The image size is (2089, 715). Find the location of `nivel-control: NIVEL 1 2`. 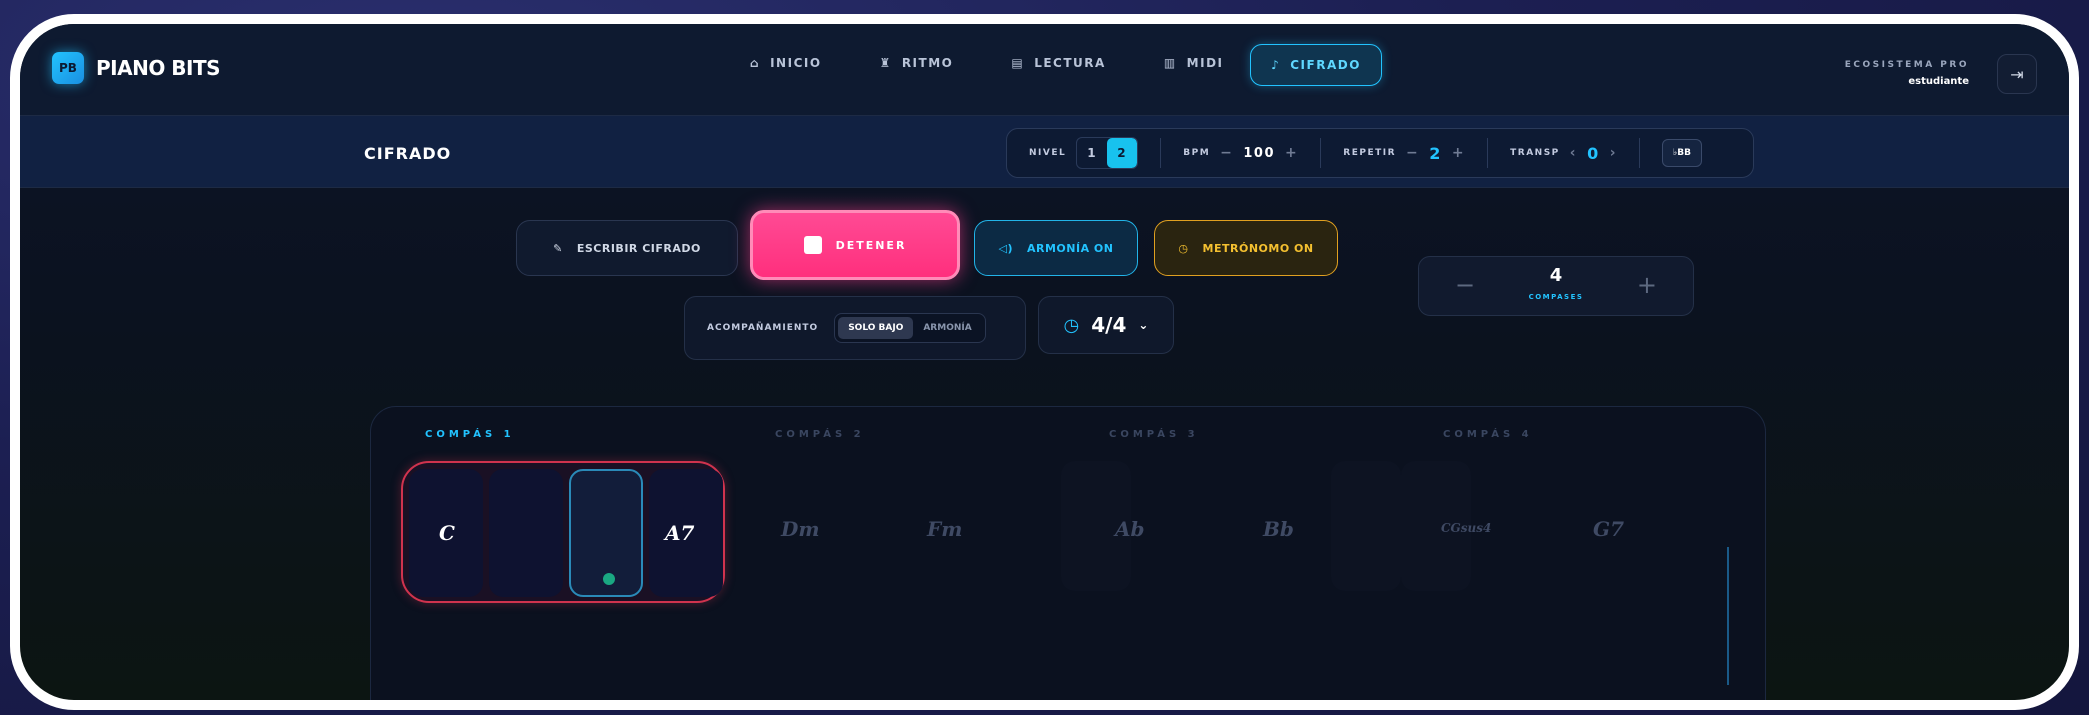

nivel-control: NIVEL 1 2 is located at coordinates (1084, 153).